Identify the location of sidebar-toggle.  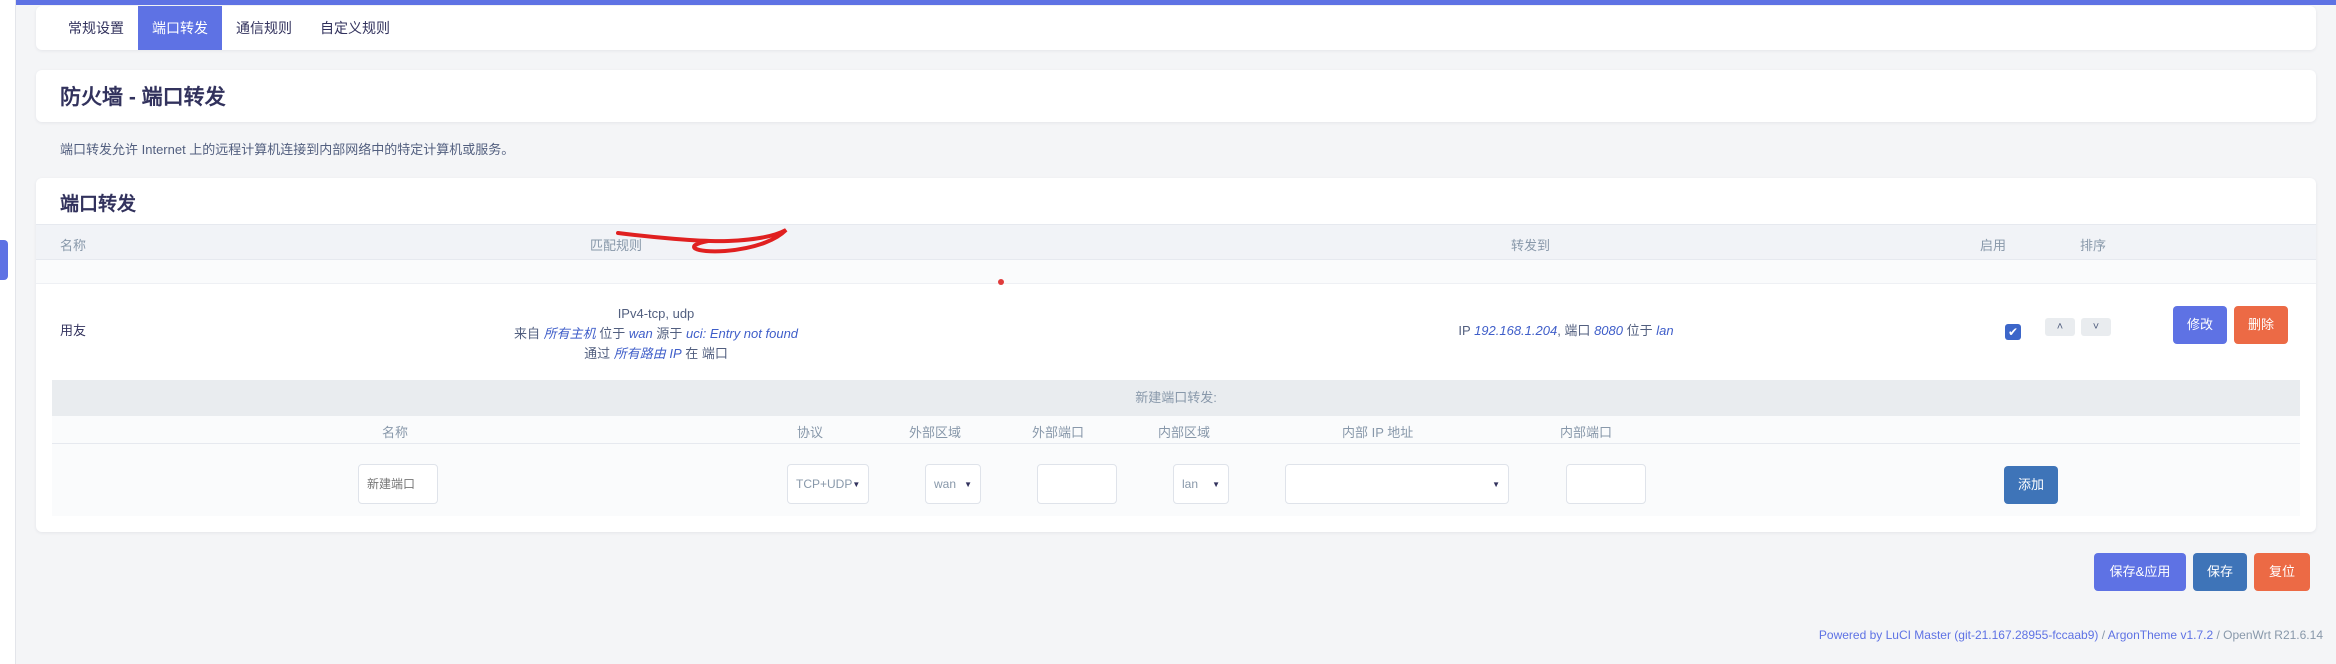
(4, 260).